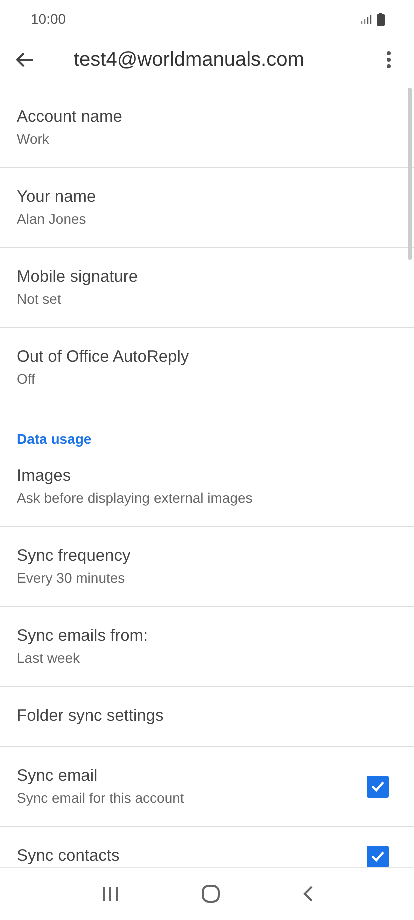 Image resolution: width=414 pixels, height=920 pixels. What do you see at coordinates (69, 117) in the screenshot?
I see `setting-title: Account name` at bounding box center [69, 117].